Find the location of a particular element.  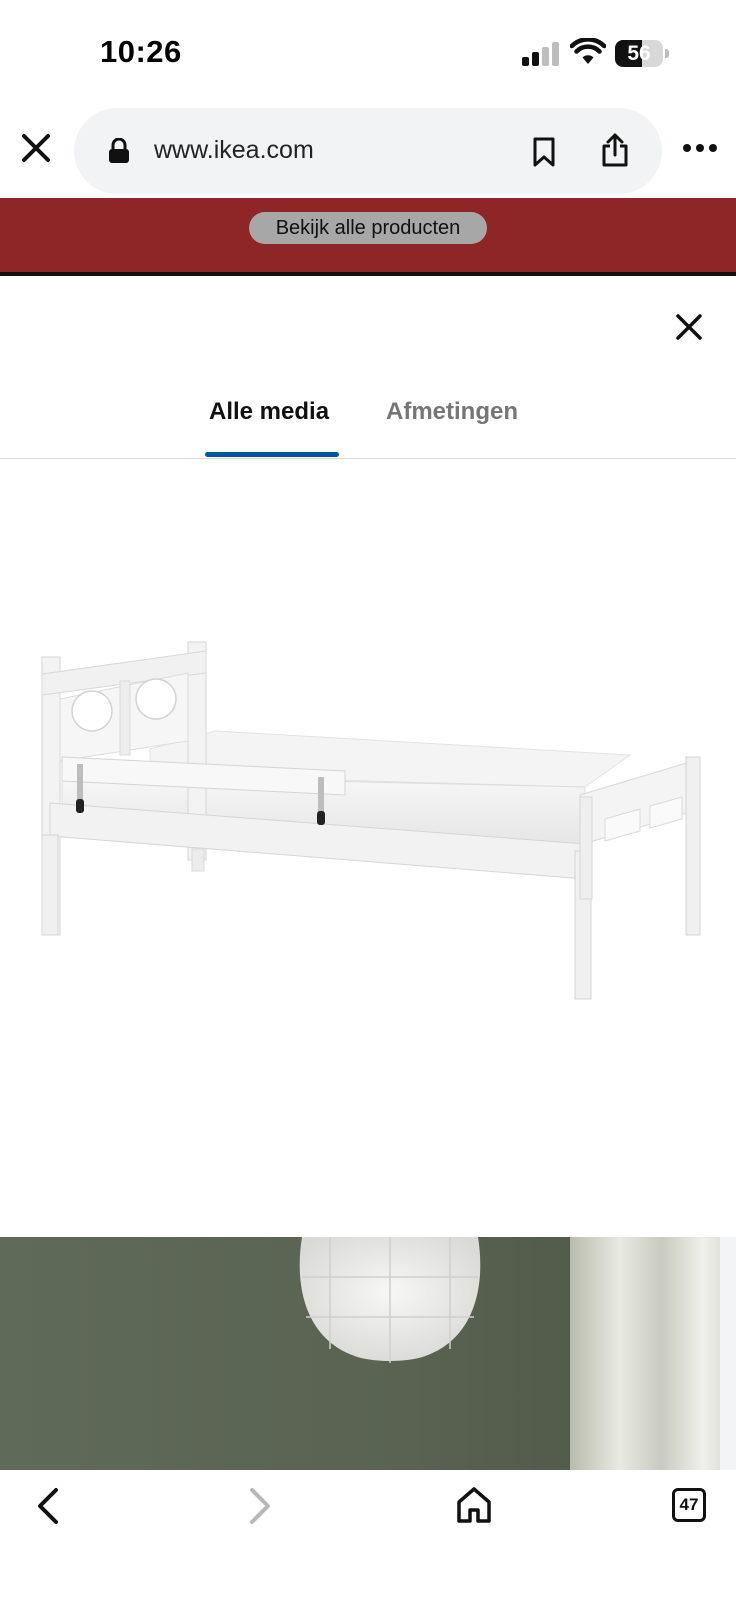

room-illustration is located at coordinates (368, 1353).